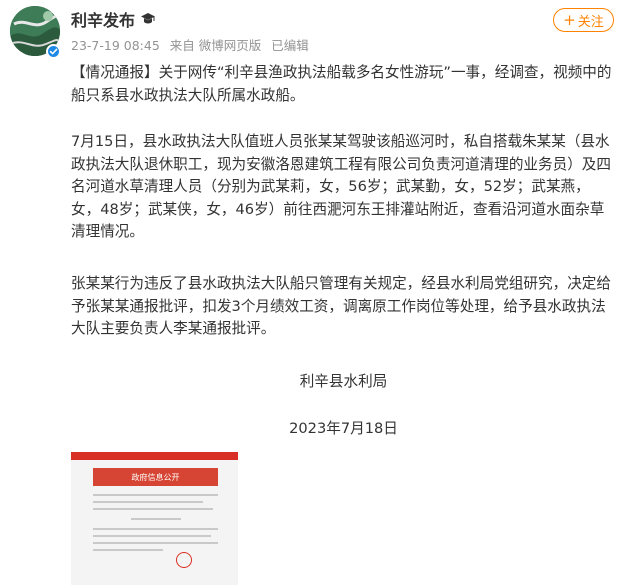 This screenshot has height=585, width=621. Describe the element at coordinates (53, 51) in the screenshot. I see `verified-badge-icon` at that location.